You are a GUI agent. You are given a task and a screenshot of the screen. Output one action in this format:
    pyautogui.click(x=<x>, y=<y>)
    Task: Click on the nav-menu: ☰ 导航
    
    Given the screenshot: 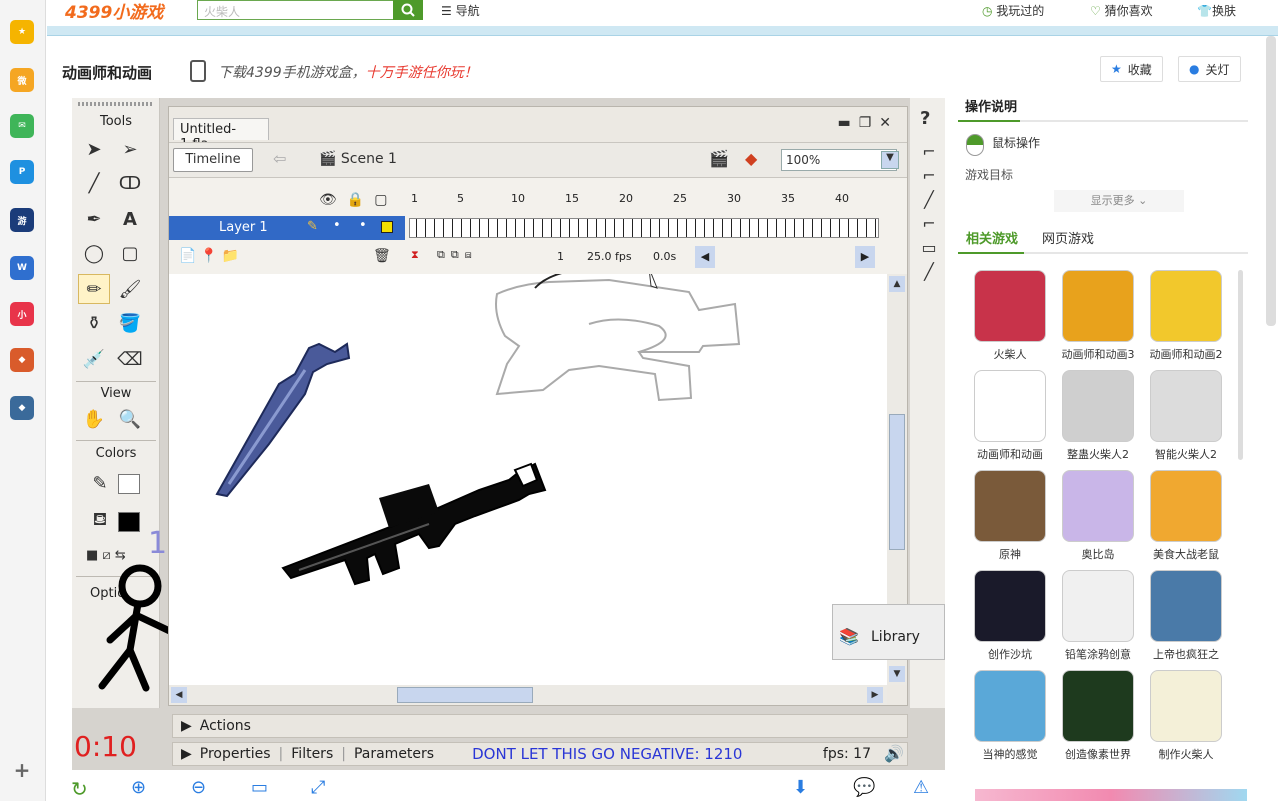 What is the action you would take?
    pyautogui.click(x=460, y=10)
    